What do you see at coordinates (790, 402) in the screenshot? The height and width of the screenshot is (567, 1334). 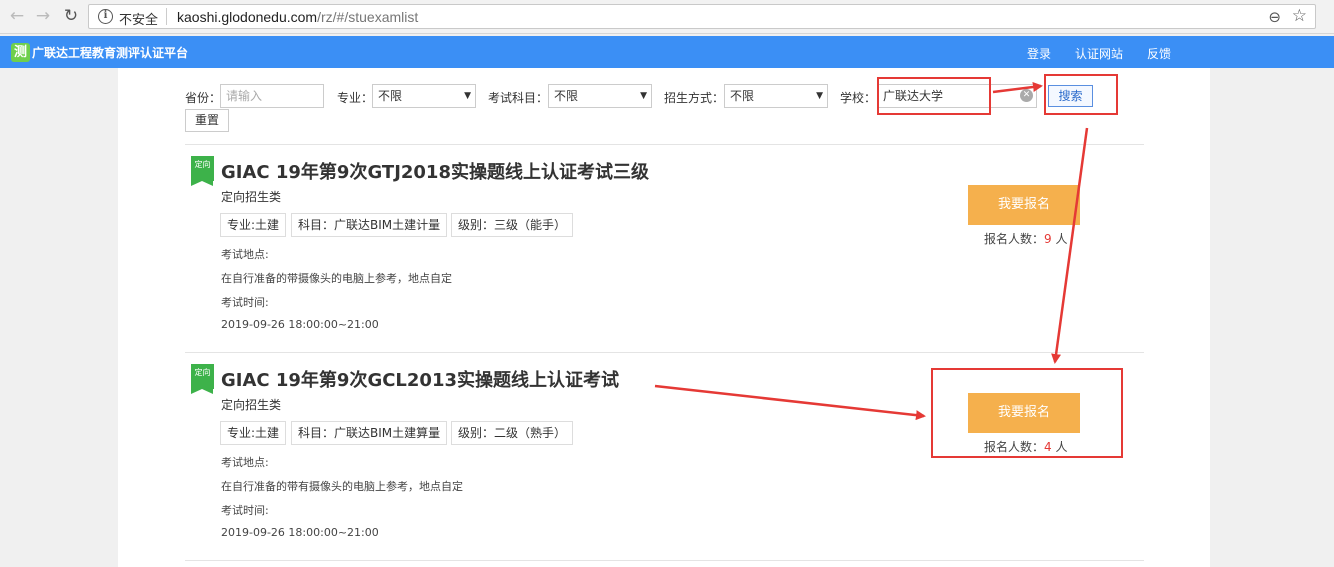 I see `arrow-title-to-signup` at bounding box center [790, 402].